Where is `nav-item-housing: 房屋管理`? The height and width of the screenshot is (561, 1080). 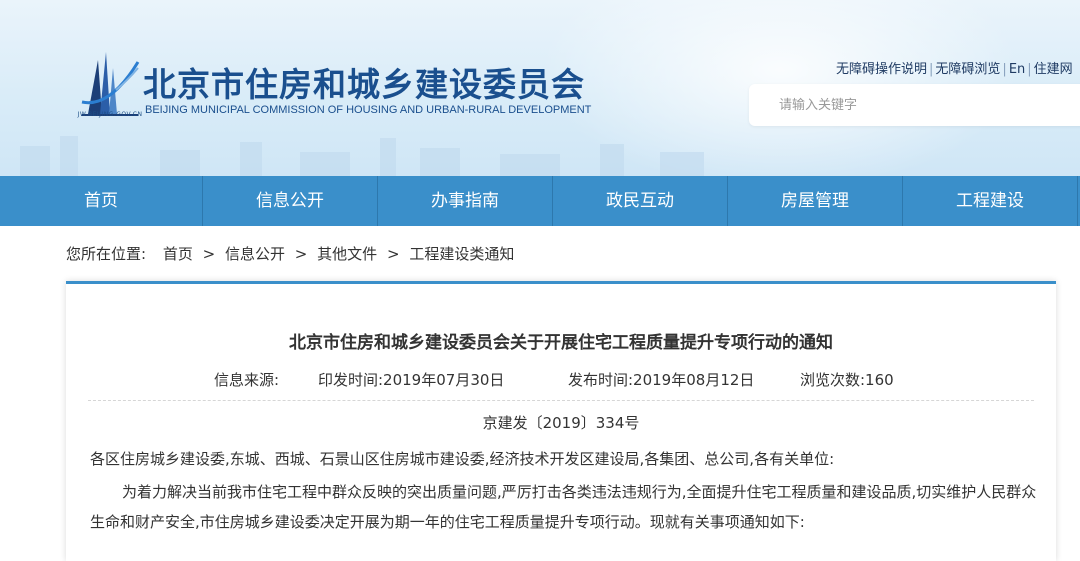
nav-item-housing: 房屋管理 is located at coordinates (815, 201).